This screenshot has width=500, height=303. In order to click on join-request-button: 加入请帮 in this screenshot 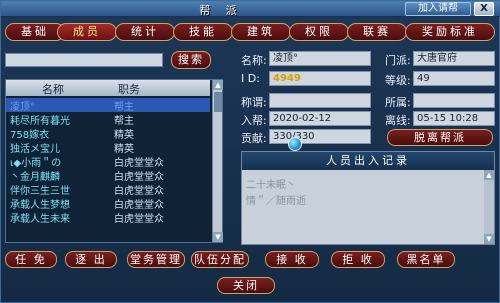, I will do `click(438, 9)`.